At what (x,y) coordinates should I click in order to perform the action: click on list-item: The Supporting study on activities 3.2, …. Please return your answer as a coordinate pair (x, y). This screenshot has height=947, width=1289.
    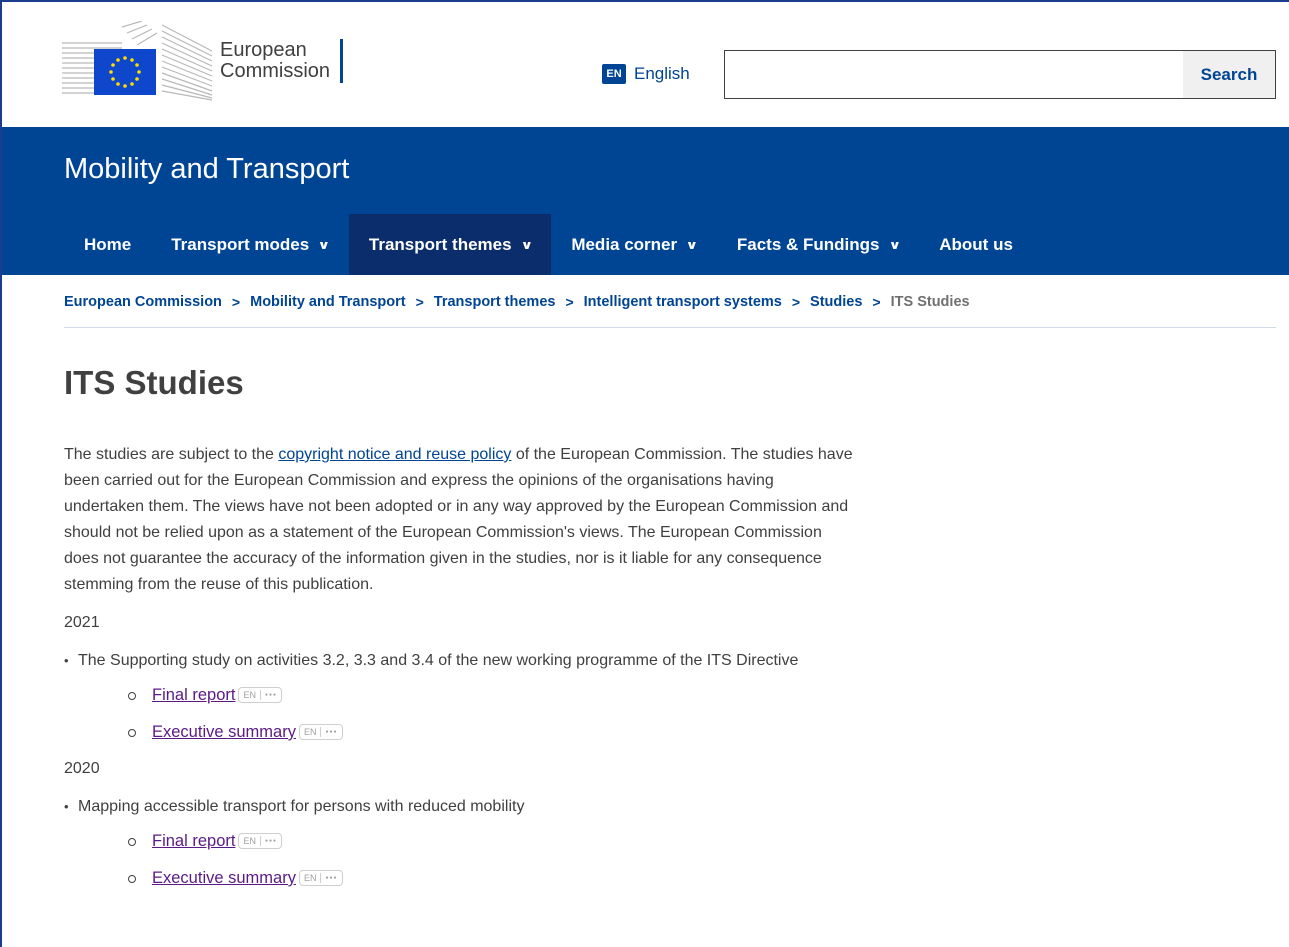
    Looking at the image, I should click on (459, 697).